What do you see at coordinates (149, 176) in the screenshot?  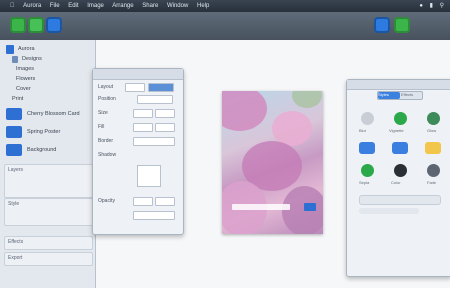 I see `shadow-preview` at bounding box center [149, 176].